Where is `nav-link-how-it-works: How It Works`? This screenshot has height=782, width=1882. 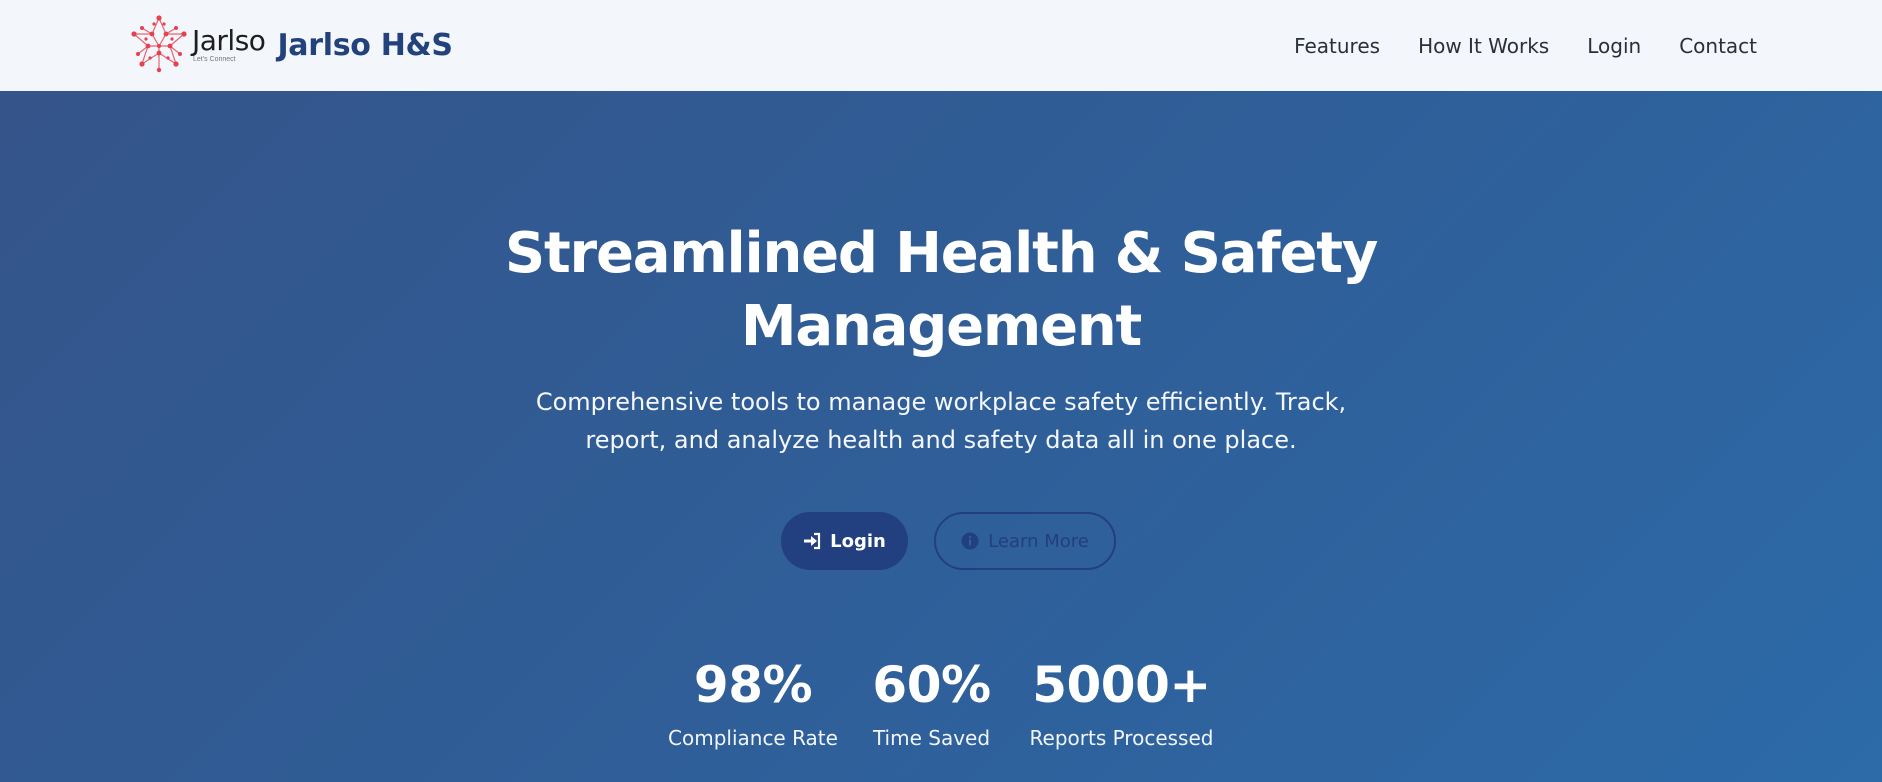
nav-link-how-it-works: How It Works is located at coordinates (1483, 46).